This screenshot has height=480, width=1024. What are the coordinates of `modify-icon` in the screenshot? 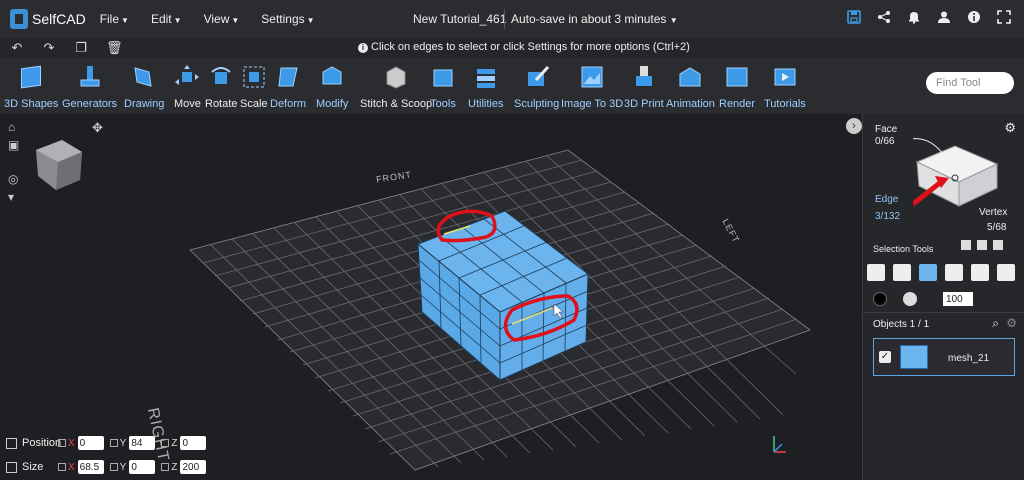 It's located at (332, 77).